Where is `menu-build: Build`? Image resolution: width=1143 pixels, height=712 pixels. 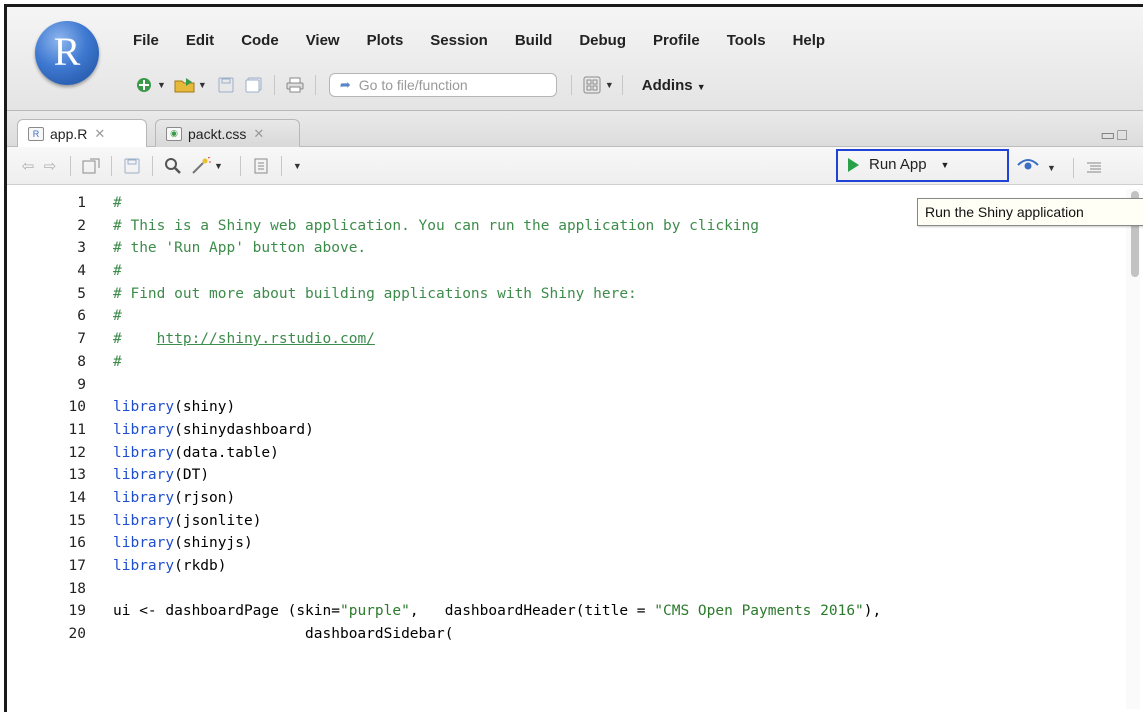 menu-build: Build is located at coordinates (534, 43).